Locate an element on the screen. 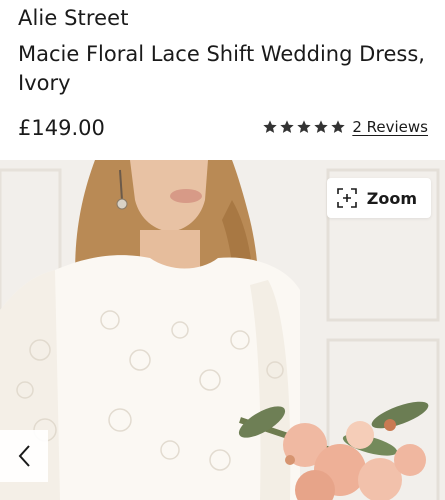 The image size is (445, 500). zoom-label: Zoom is located at coordinates (391, 198).